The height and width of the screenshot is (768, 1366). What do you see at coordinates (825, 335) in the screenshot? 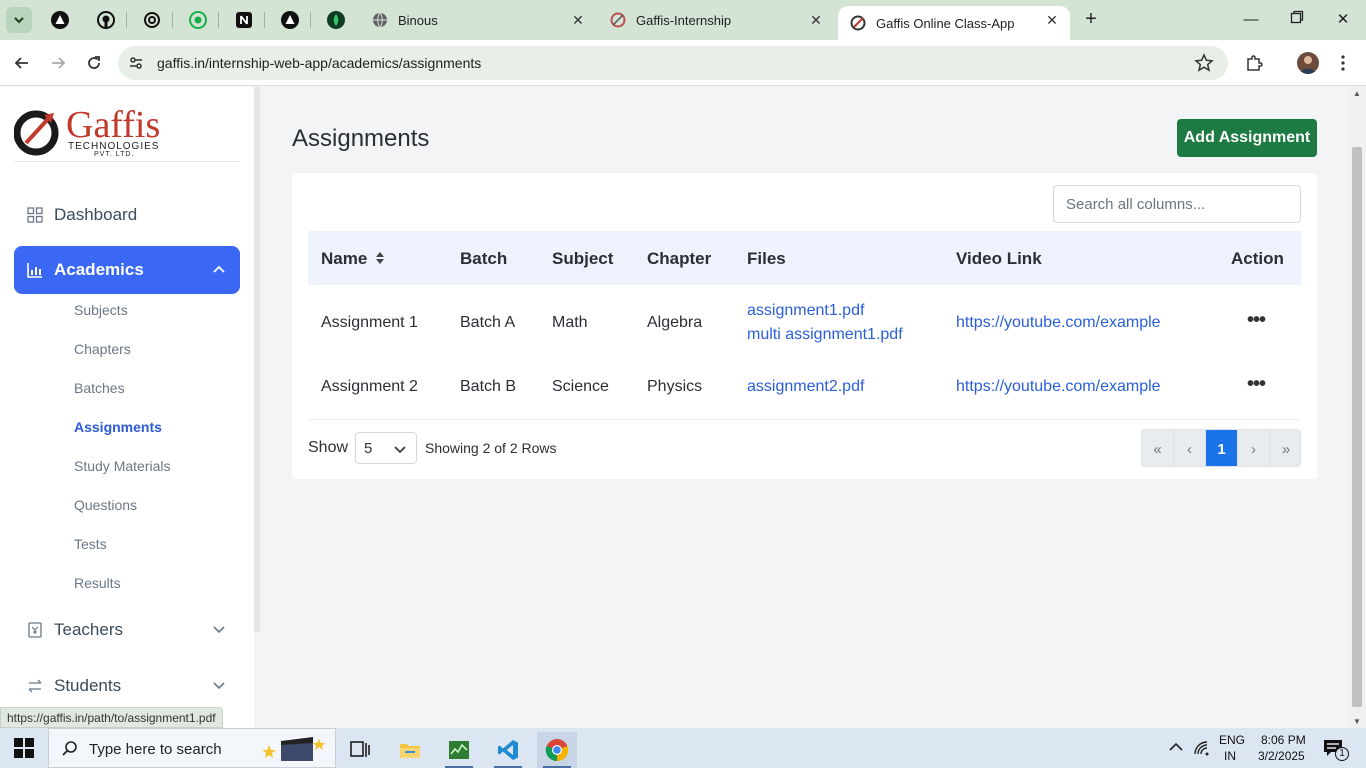
I see `file-link: multi assignment1.pdf` at bounding box center [825, 335].